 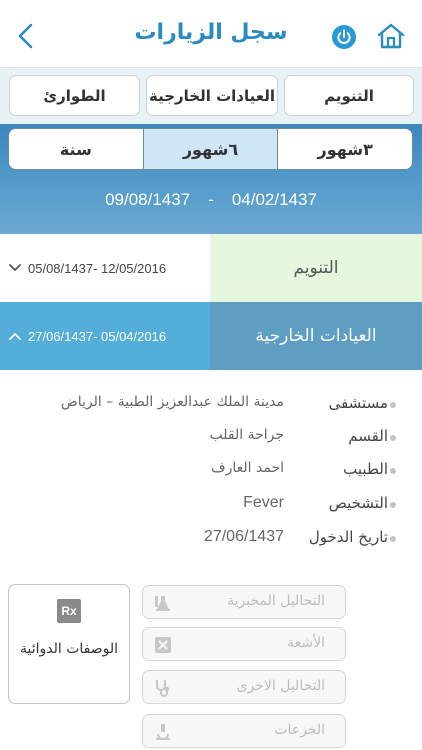 I want to click on outpatient-category-label: العيادات الخارجية, so click(x=316, y=336).